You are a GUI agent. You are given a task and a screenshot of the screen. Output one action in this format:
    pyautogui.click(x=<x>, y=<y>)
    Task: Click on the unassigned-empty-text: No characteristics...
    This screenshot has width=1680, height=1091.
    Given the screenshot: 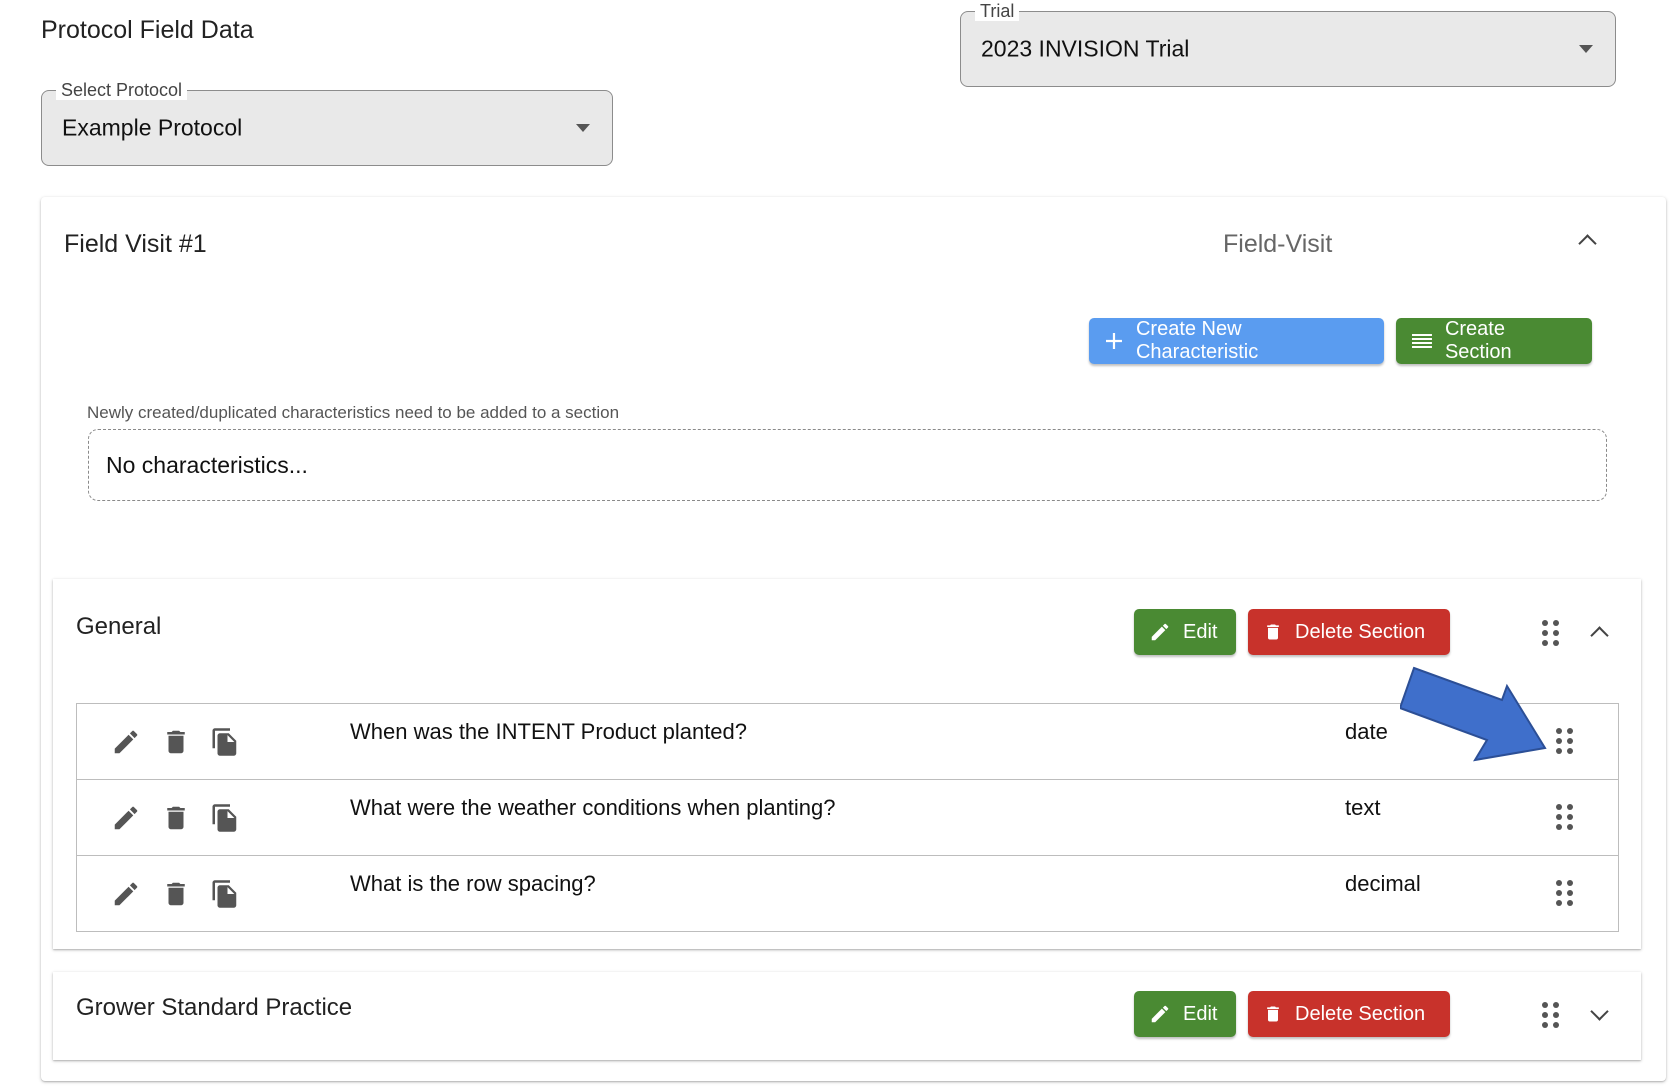 What is the action you would take?
    pyautogui.click(x=207, y=465)
    